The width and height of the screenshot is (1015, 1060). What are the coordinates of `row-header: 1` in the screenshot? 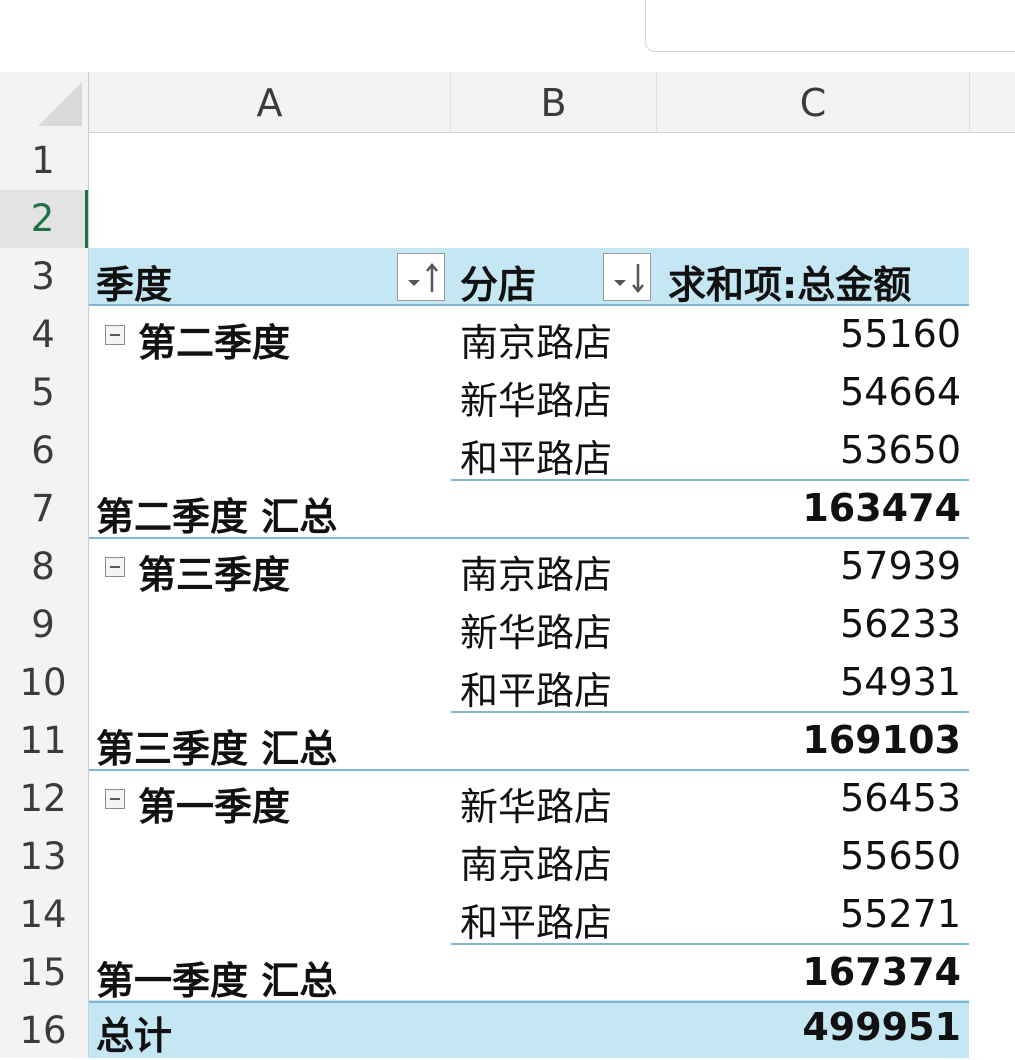 It's located at (43, 161).